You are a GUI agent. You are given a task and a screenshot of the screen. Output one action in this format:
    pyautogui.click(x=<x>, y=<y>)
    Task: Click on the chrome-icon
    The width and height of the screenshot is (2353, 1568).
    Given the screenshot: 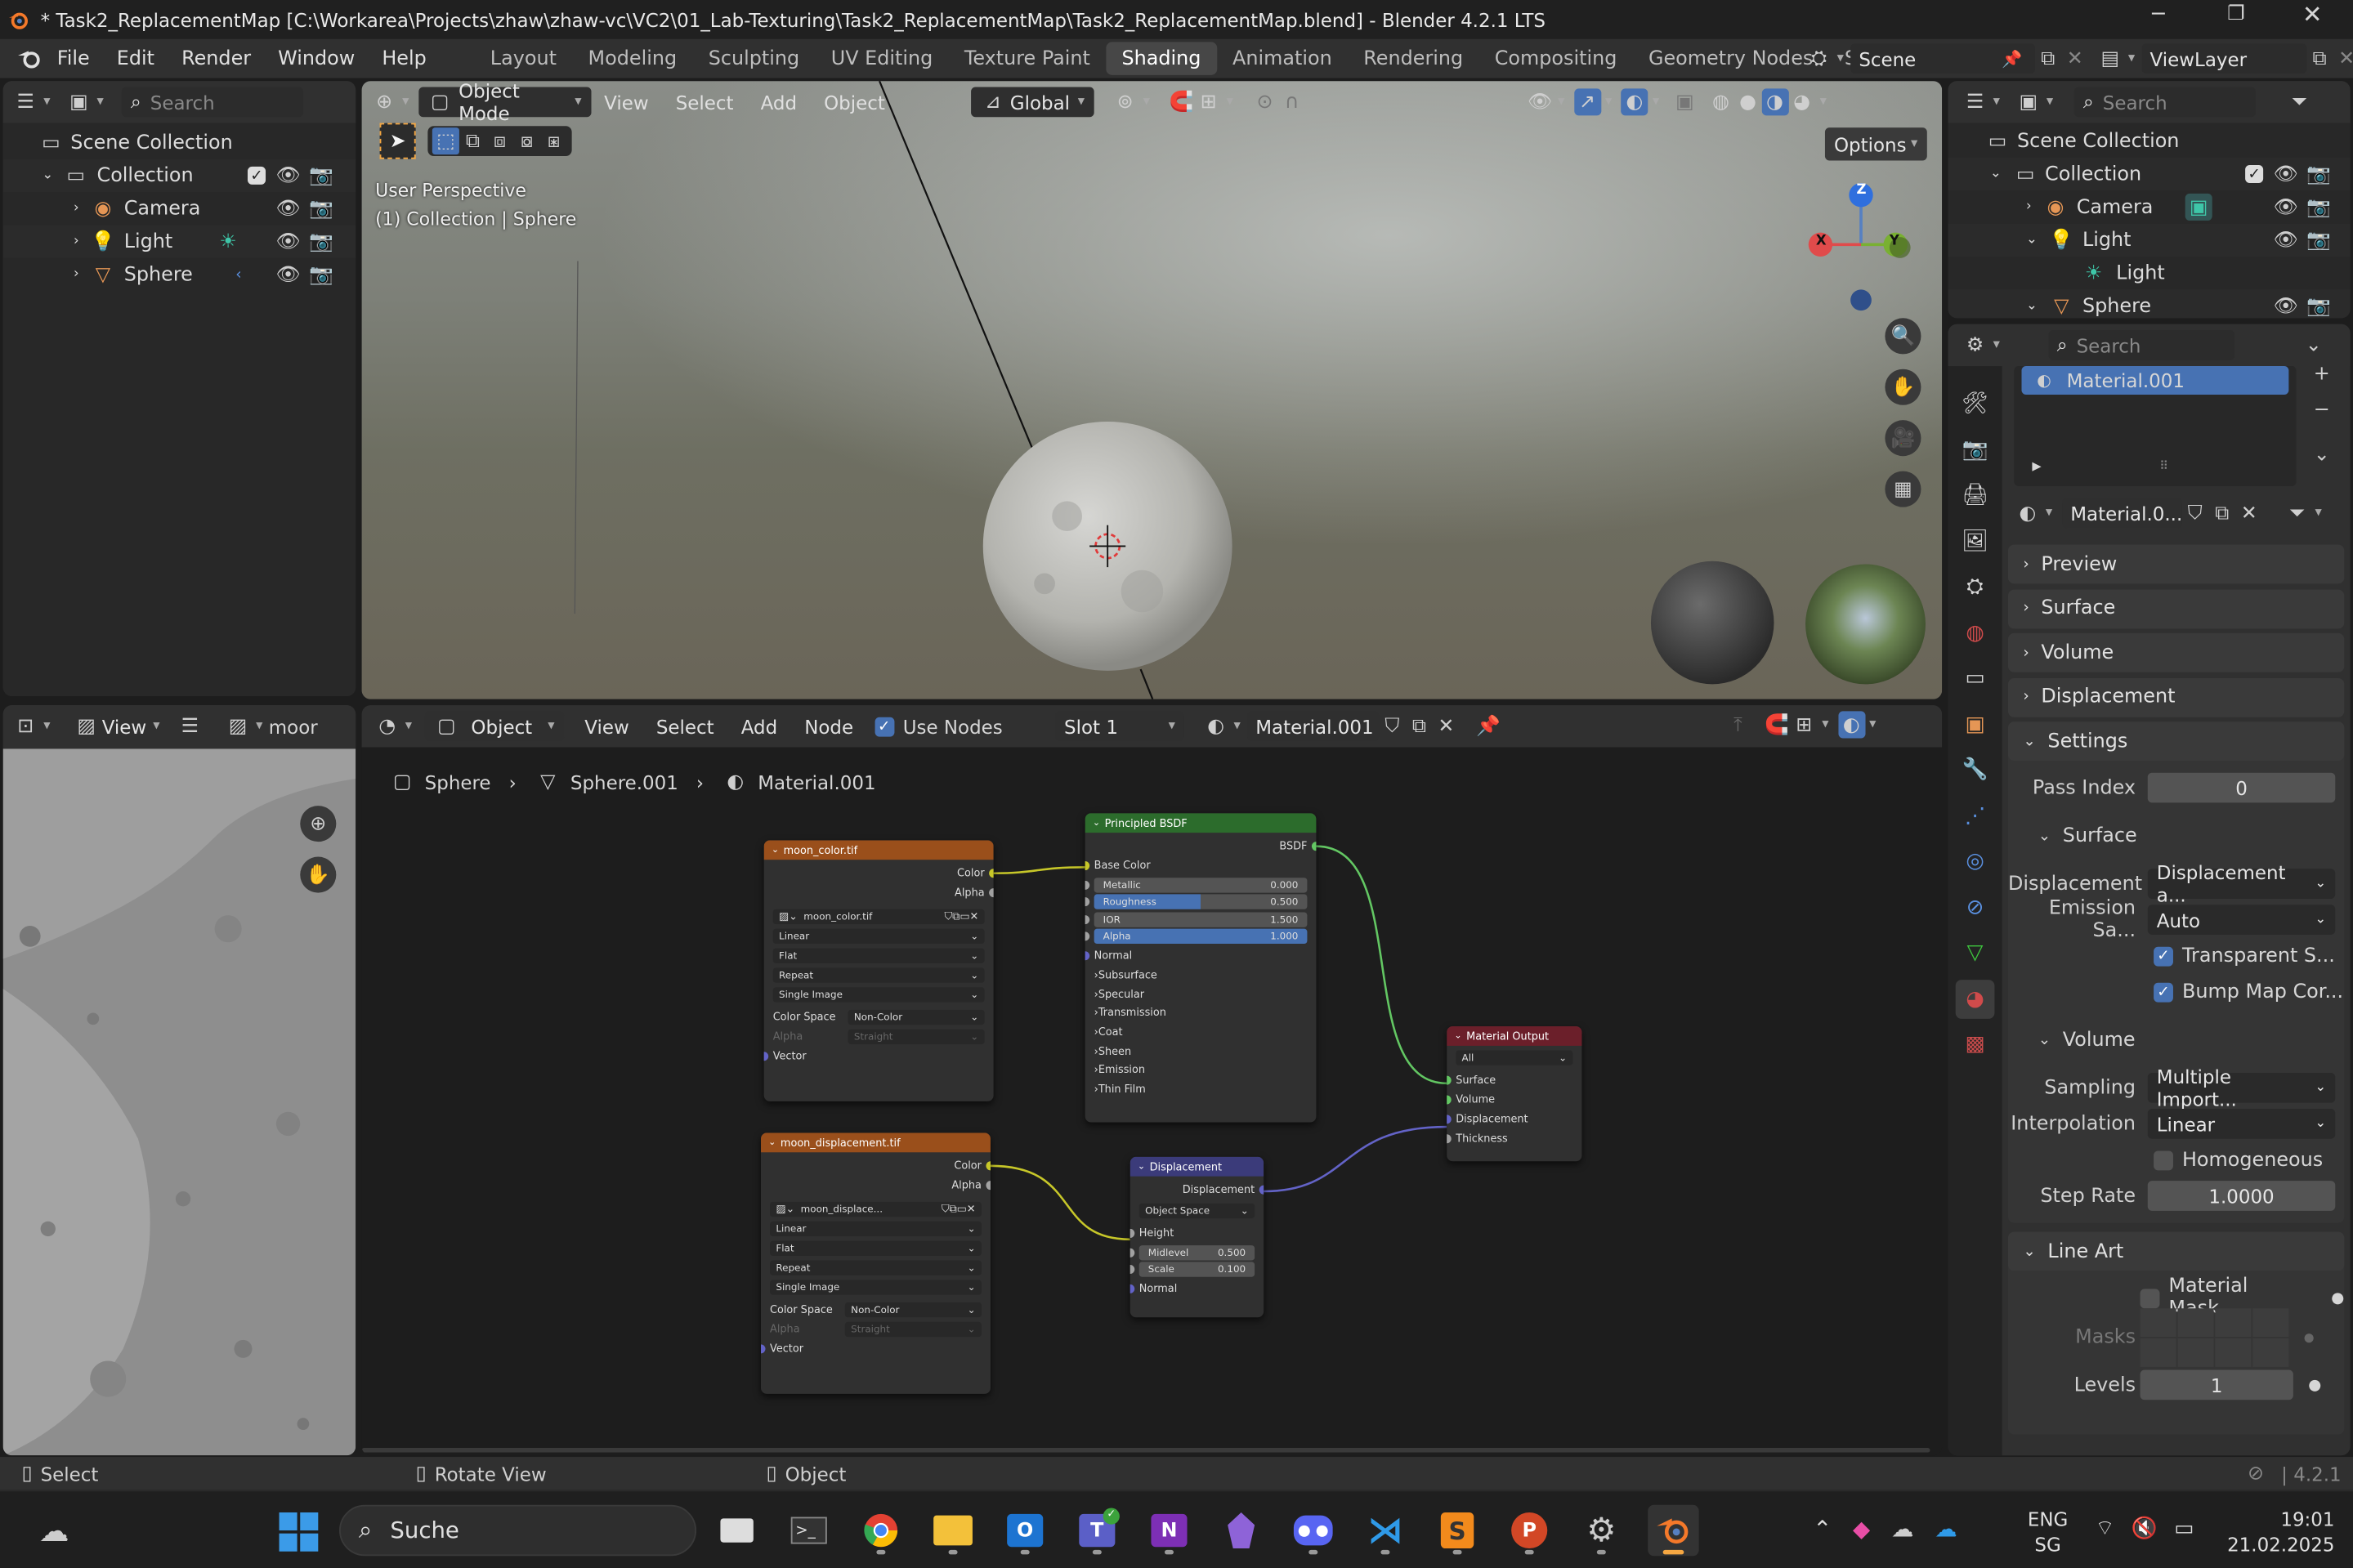 What is the action you would take?
    pyautogui.click(x=881, y=1530)
    